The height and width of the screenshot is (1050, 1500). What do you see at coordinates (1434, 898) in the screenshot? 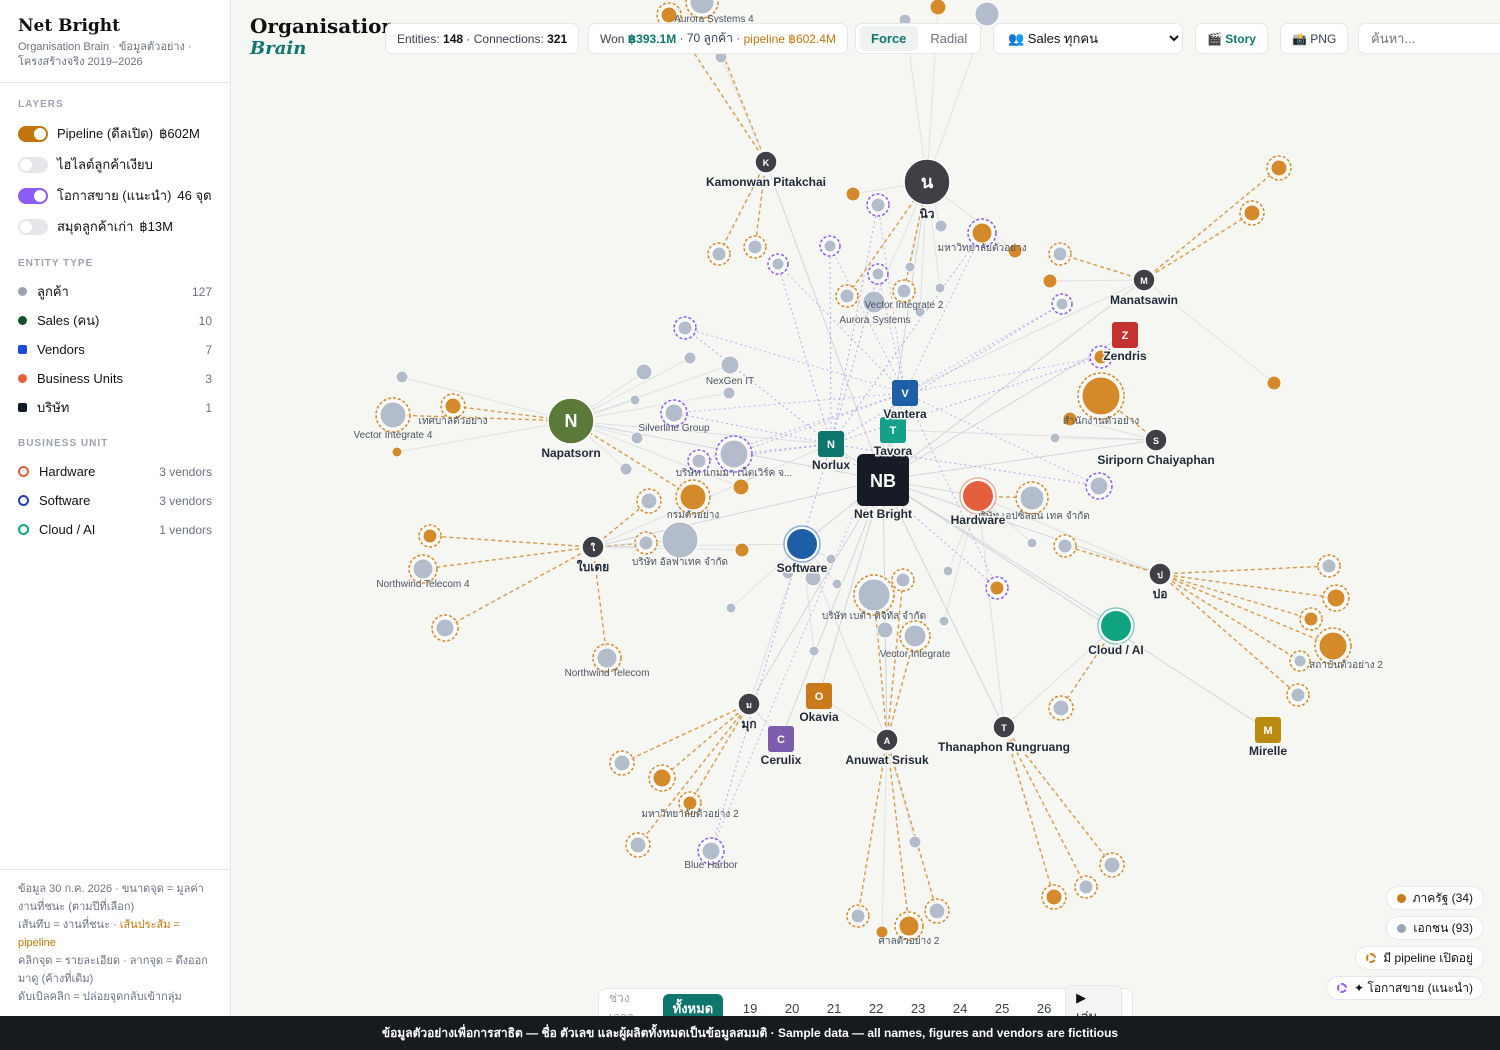
I see `chip-government: ภาครัฐ (34)` at bounding box center [1434, 898].